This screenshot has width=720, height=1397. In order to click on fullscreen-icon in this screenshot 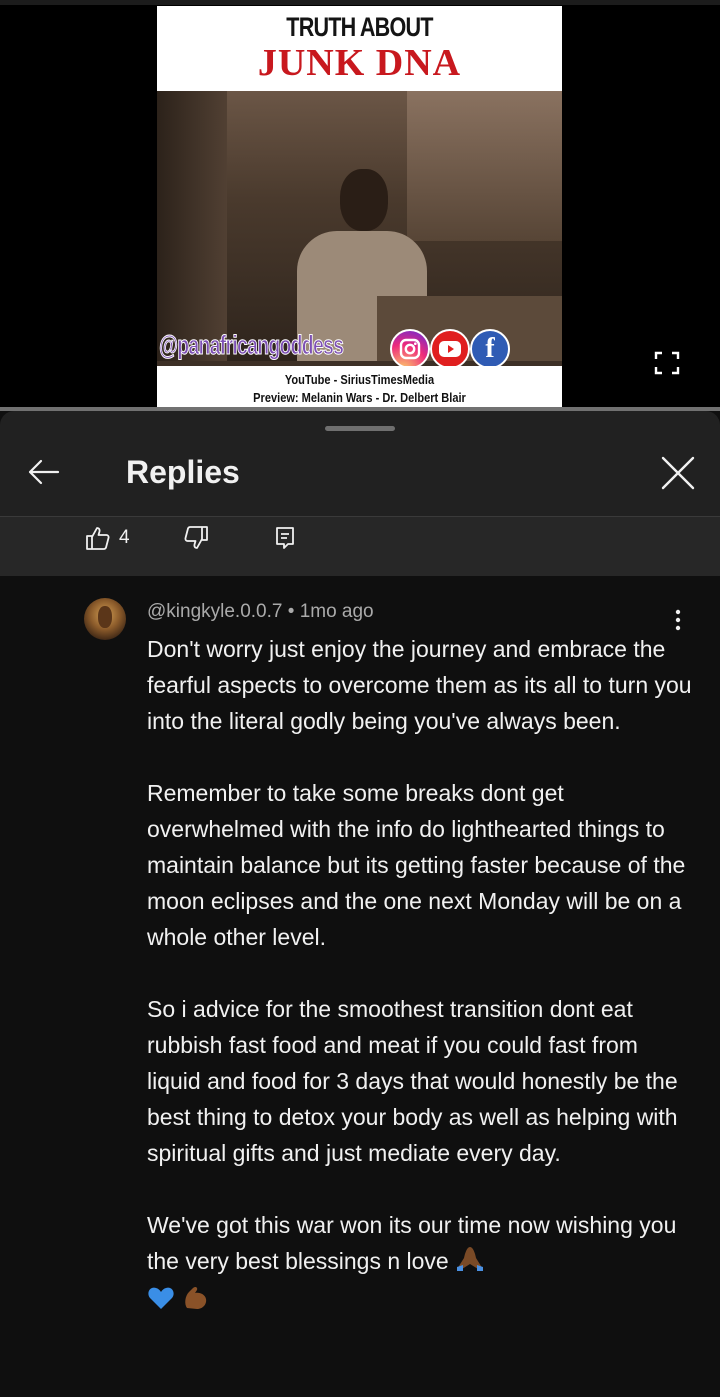, I will do `click(667, 363)`.